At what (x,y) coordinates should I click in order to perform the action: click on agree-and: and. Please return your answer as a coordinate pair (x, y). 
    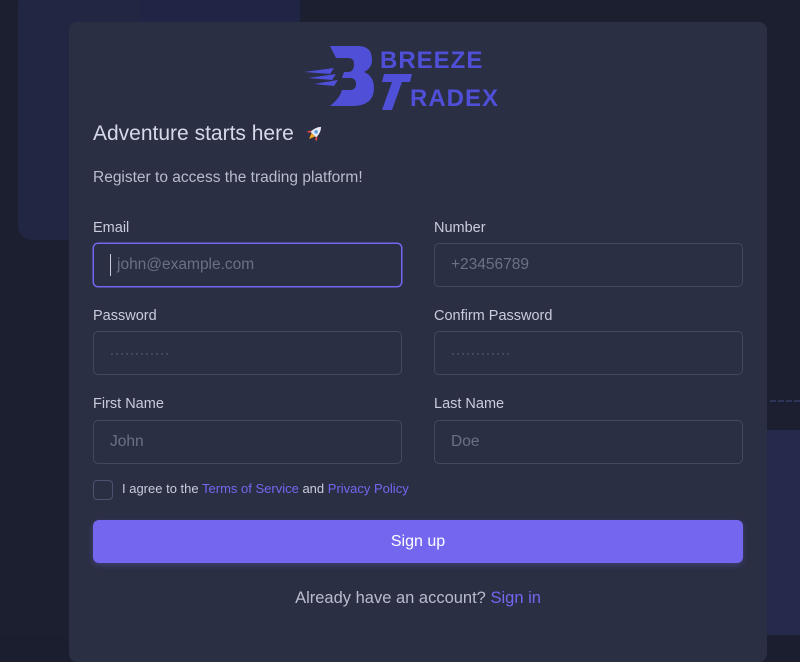
    Looking at the image, I should click on (313, 488).